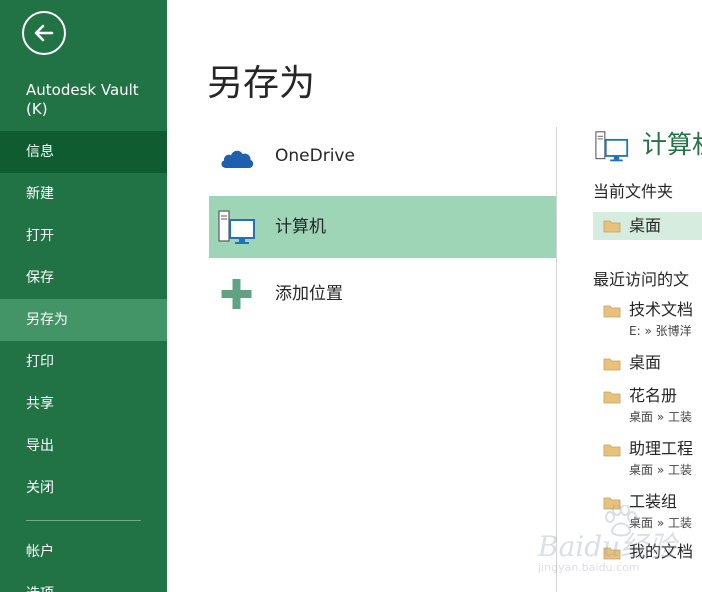 The image size is (702, 592). I want to click on cloud-icon, so click(237, 159).